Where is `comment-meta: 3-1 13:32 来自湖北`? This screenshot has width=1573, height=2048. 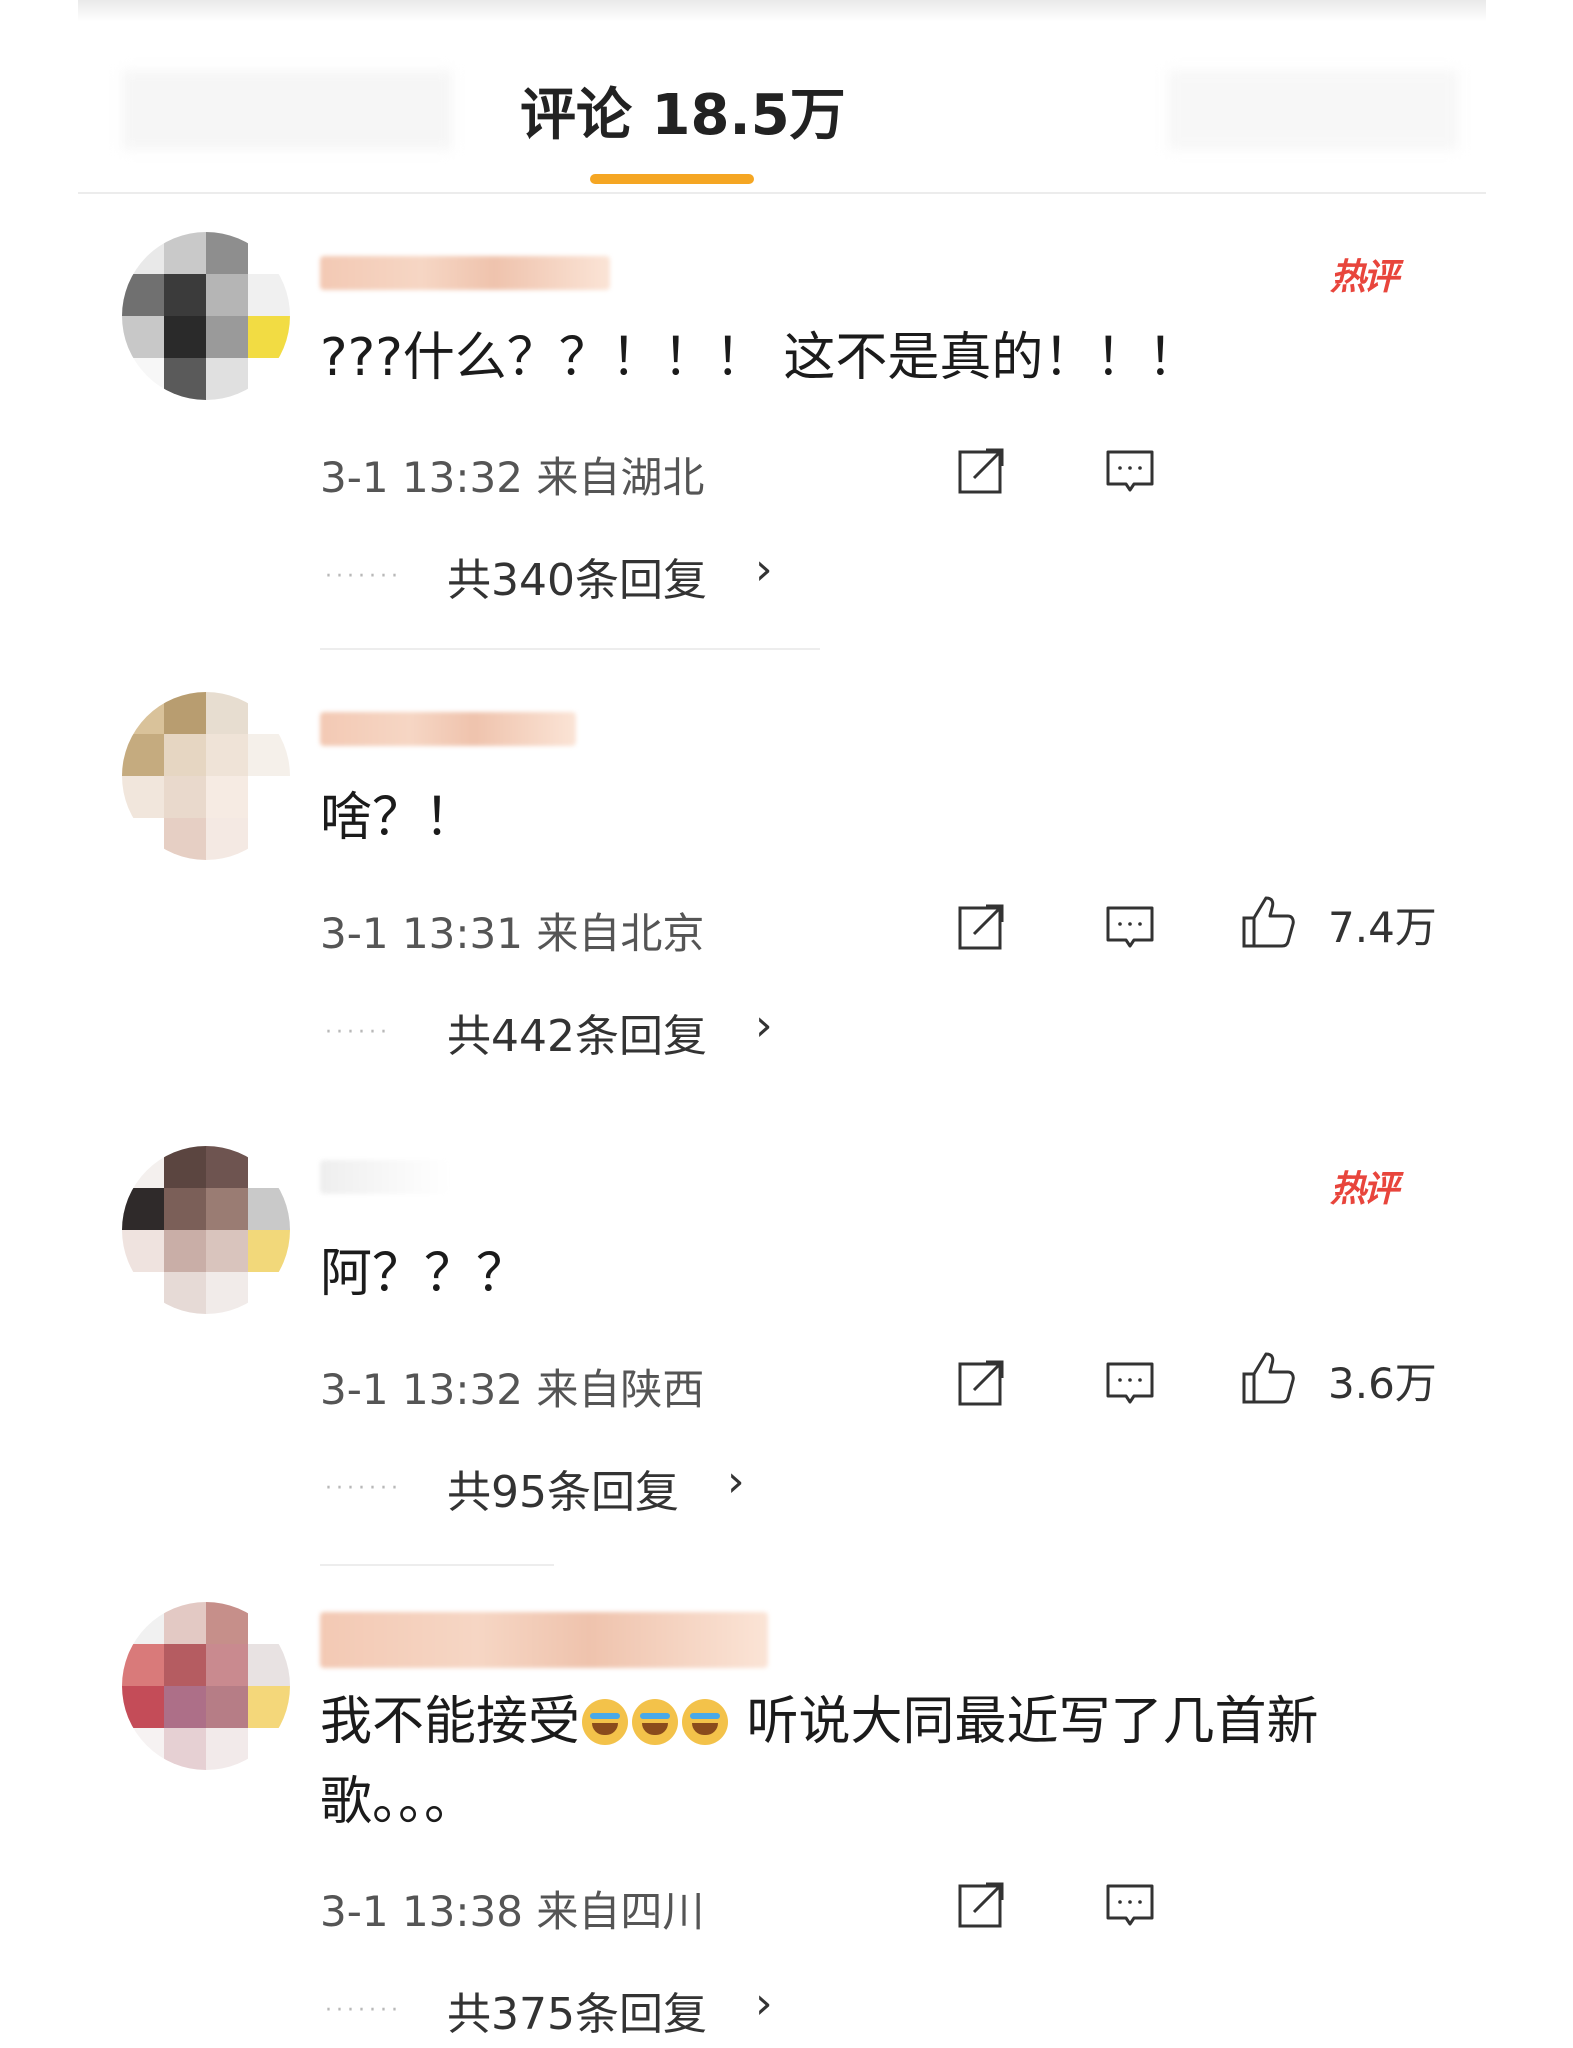
comment-meta: 3-1 13:32 来自湖北 is located at coordinates (512, 477).